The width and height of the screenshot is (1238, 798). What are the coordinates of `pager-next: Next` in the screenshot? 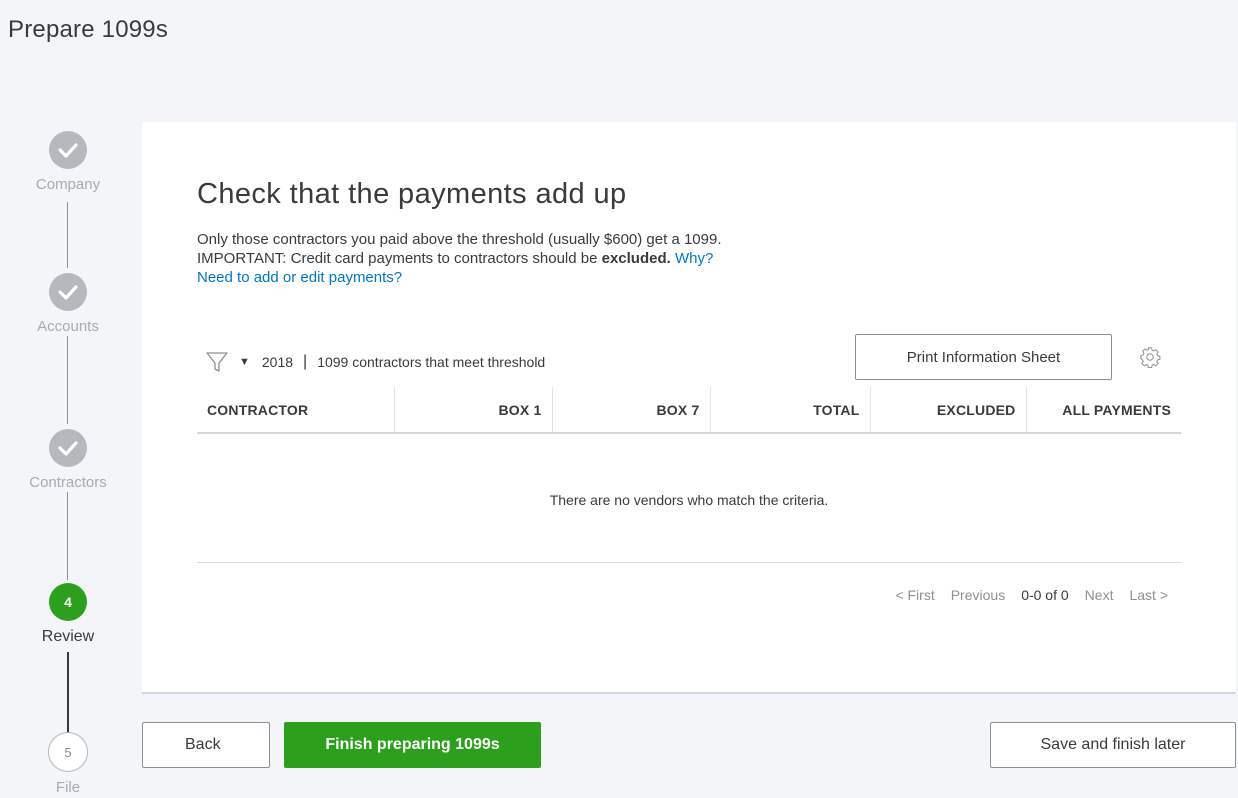 It's located at (1099, 595).